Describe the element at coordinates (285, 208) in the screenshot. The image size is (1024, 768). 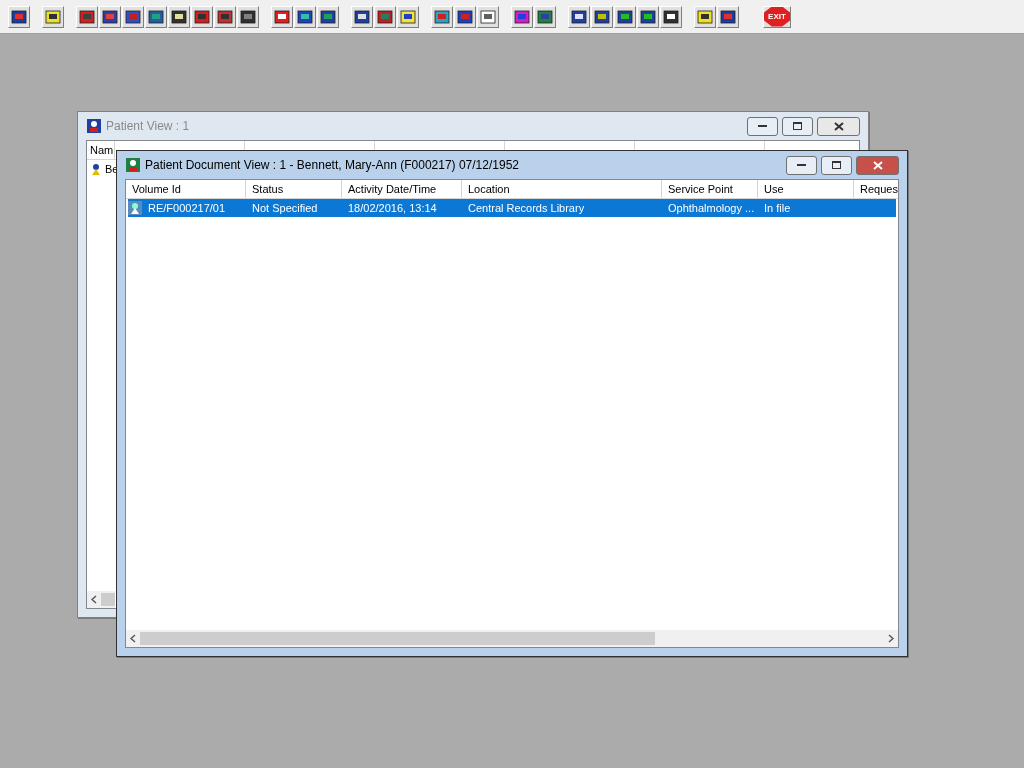
I see `list-cell-text: Not Specified` at that location.